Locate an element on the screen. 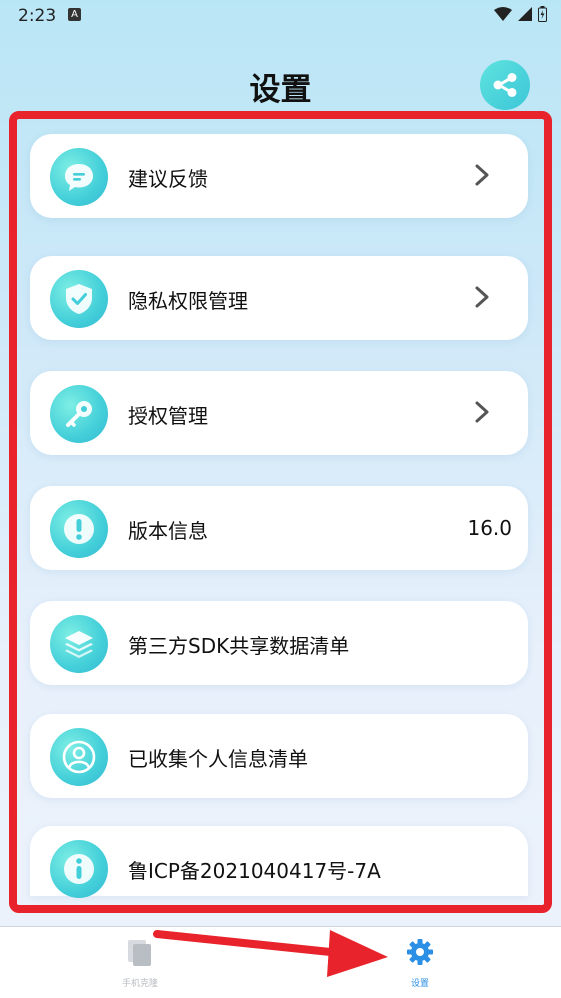 The height and width of the screenshot is (998, 561). status-icons is located at coordinates (520, 14).